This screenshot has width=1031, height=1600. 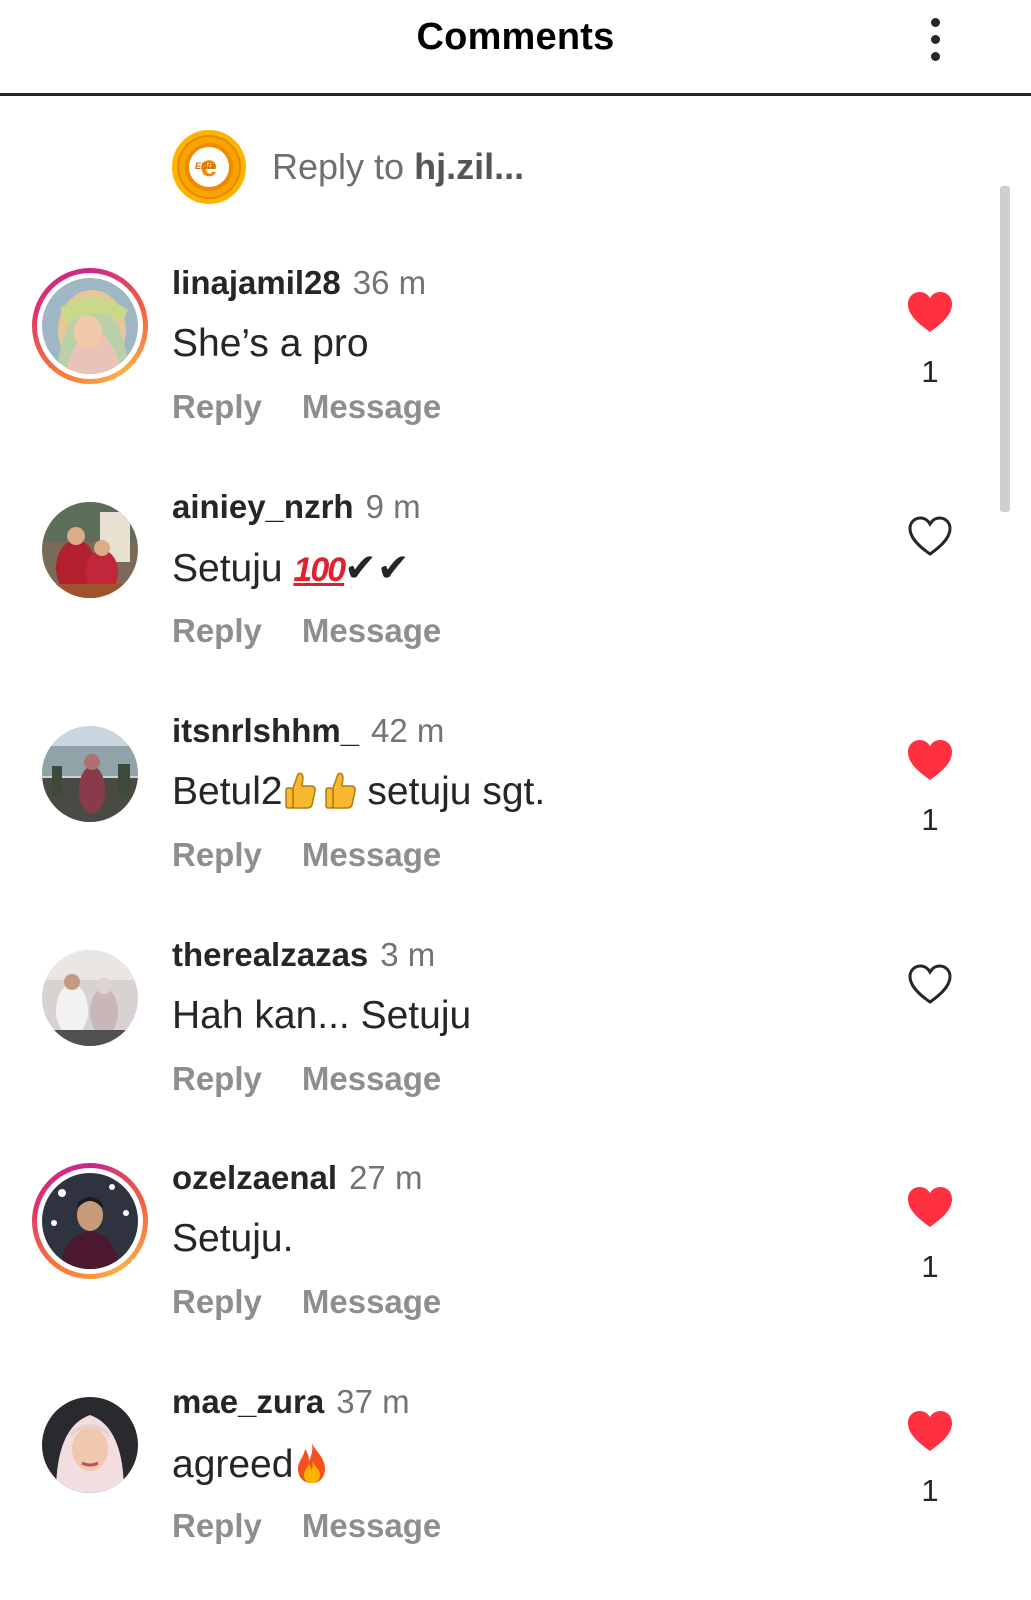 I want to click on username-text: mae_zura, so click(x=248, y=1401).